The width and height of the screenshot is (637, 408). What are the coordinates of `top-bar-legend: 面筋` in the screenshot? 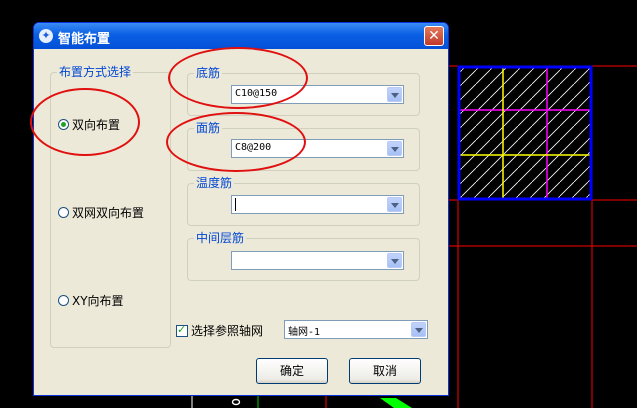 It's located at (208, 128).